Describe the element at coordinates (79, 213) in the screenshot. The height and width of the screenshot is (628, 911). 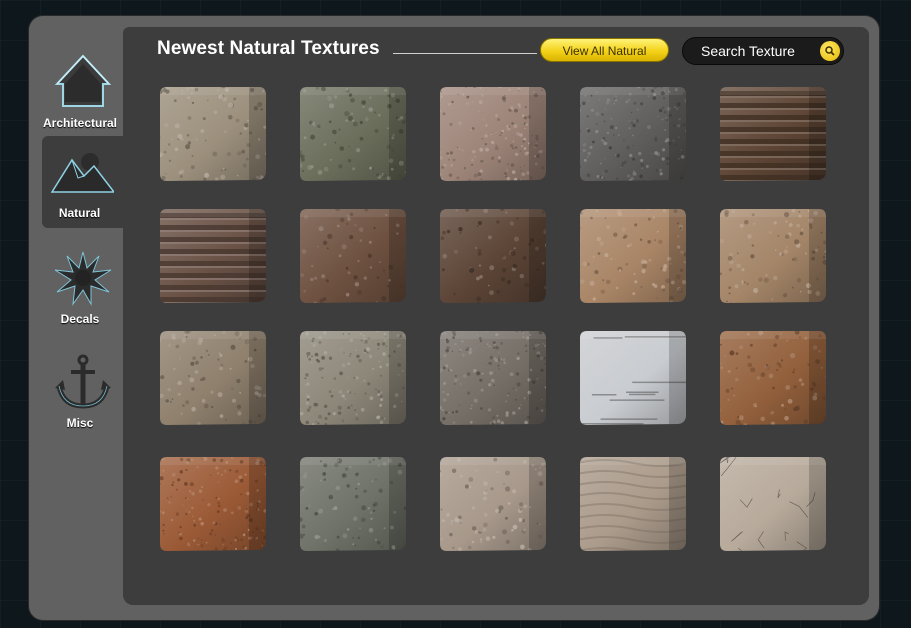
I see `category-label: Natural` at that location.